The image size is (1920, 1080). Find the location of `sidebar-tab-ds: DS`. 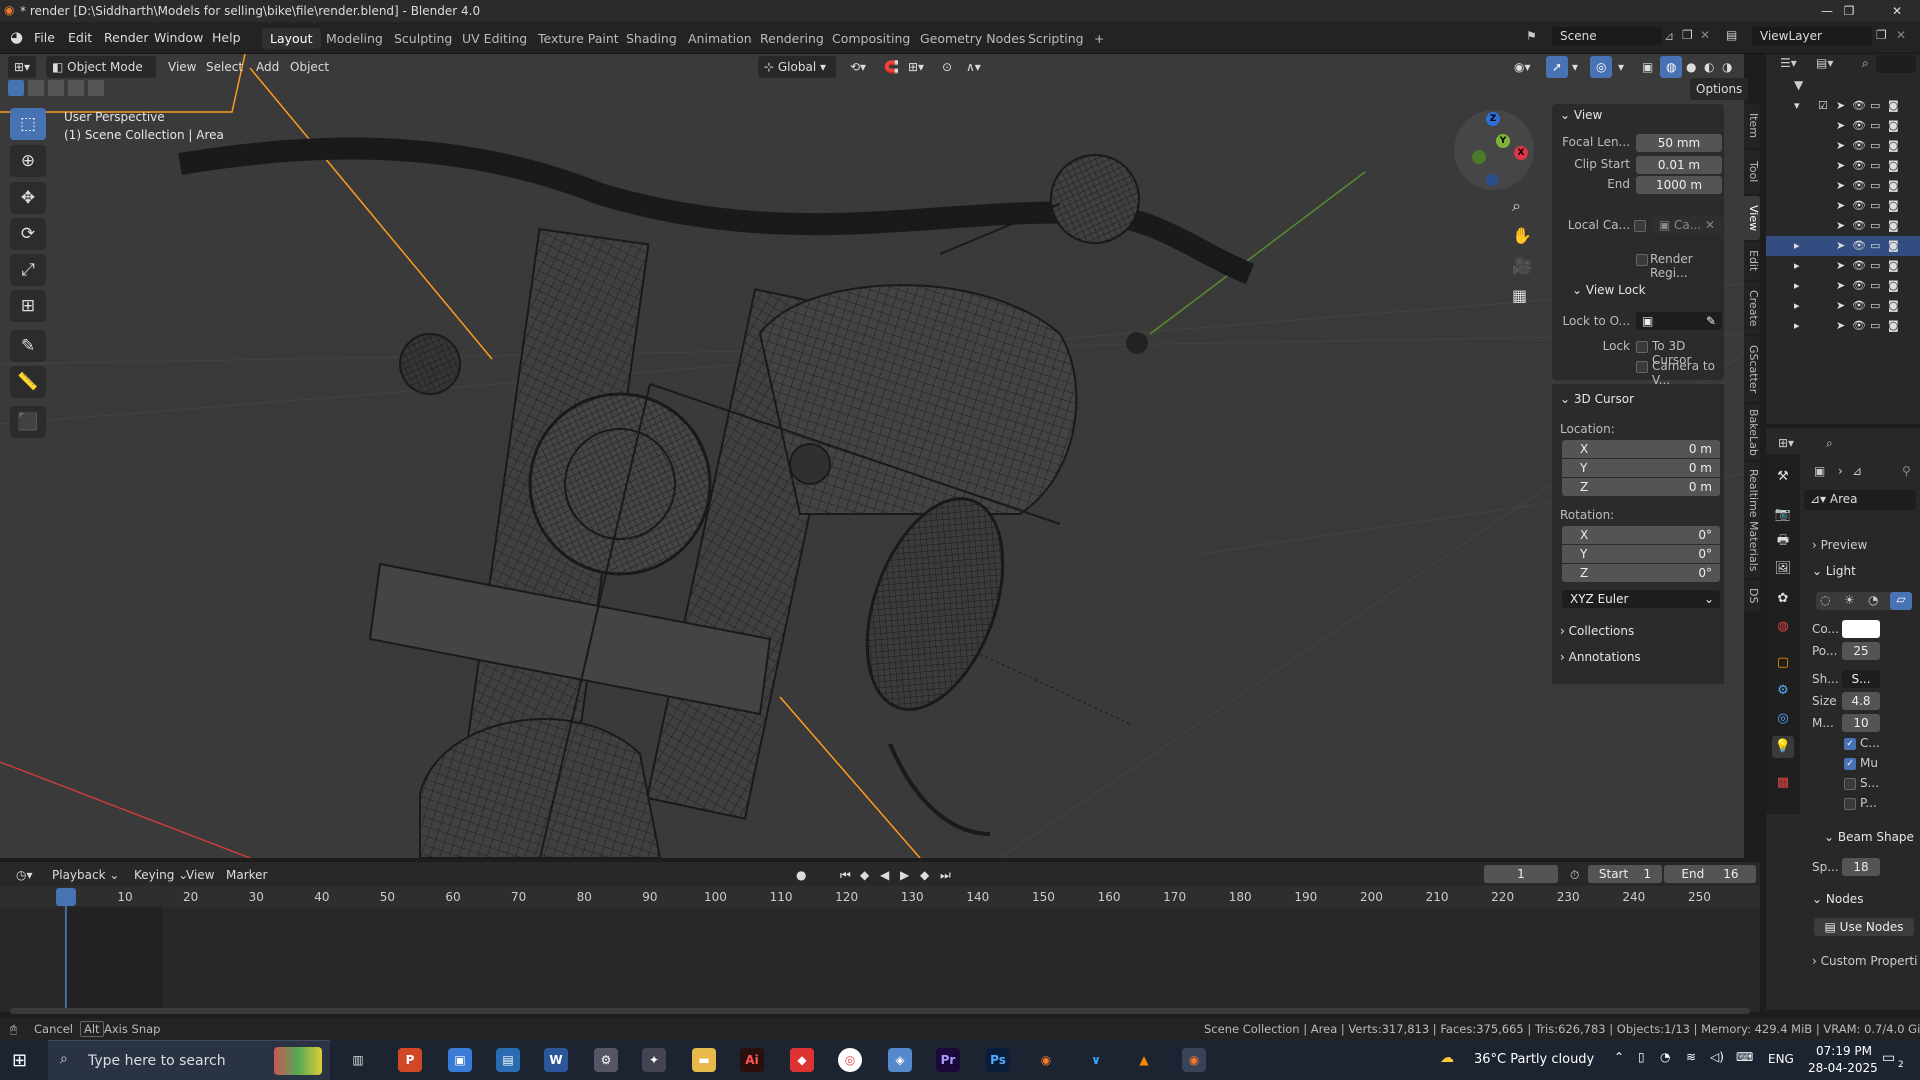

sidebar-tab-ds: DS is located at coordinates (1752, 596).